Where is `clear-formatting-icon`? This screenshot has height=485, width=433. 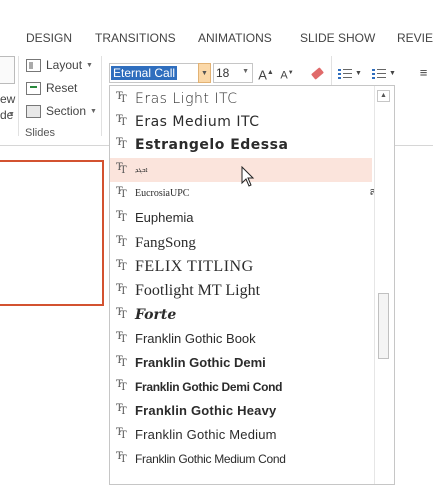 clear-formatting-icon is located at coordinates (317, 73).